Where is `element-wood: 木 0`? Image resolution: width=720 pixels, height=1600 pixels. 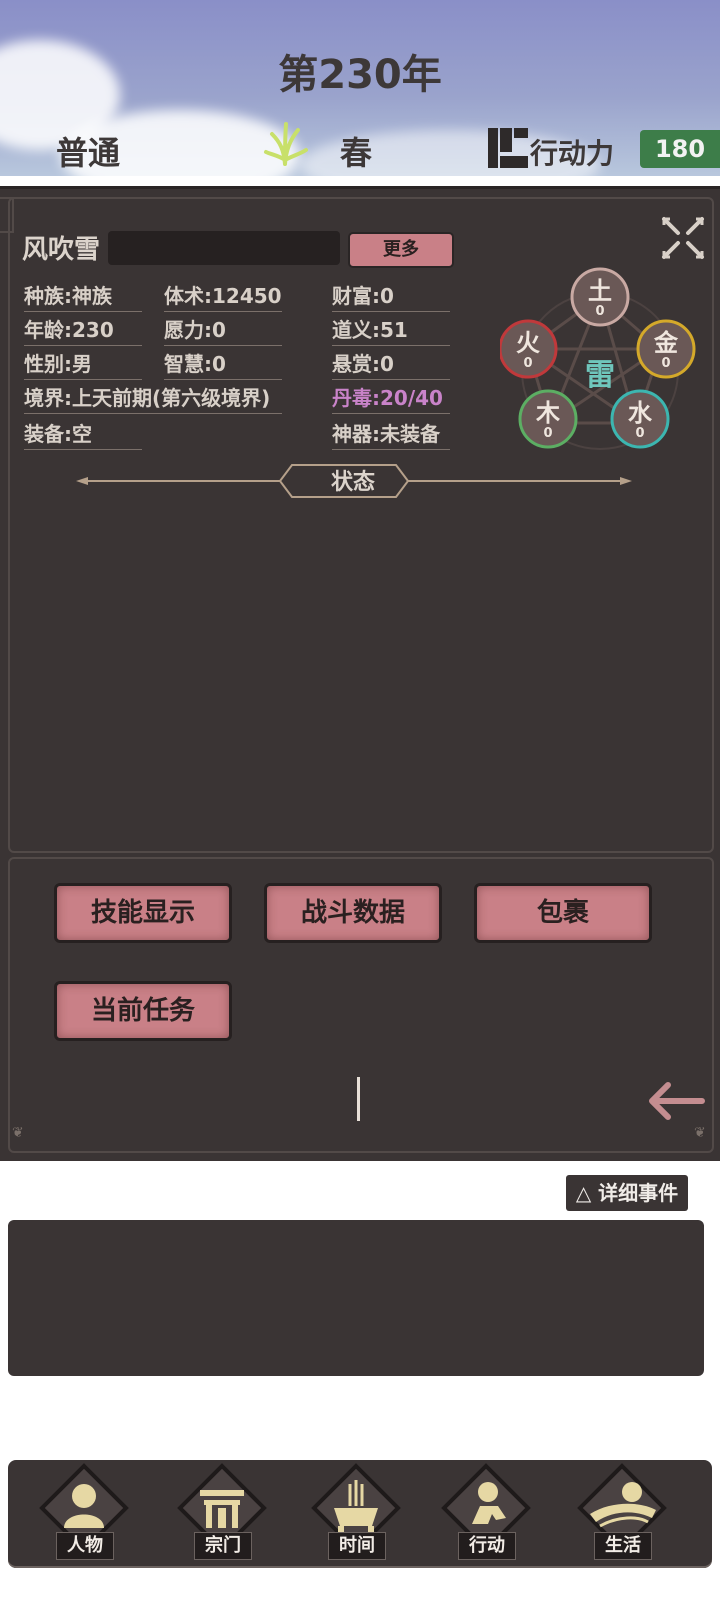 element-wood: 木 0 is located at coordinates (548, 419).